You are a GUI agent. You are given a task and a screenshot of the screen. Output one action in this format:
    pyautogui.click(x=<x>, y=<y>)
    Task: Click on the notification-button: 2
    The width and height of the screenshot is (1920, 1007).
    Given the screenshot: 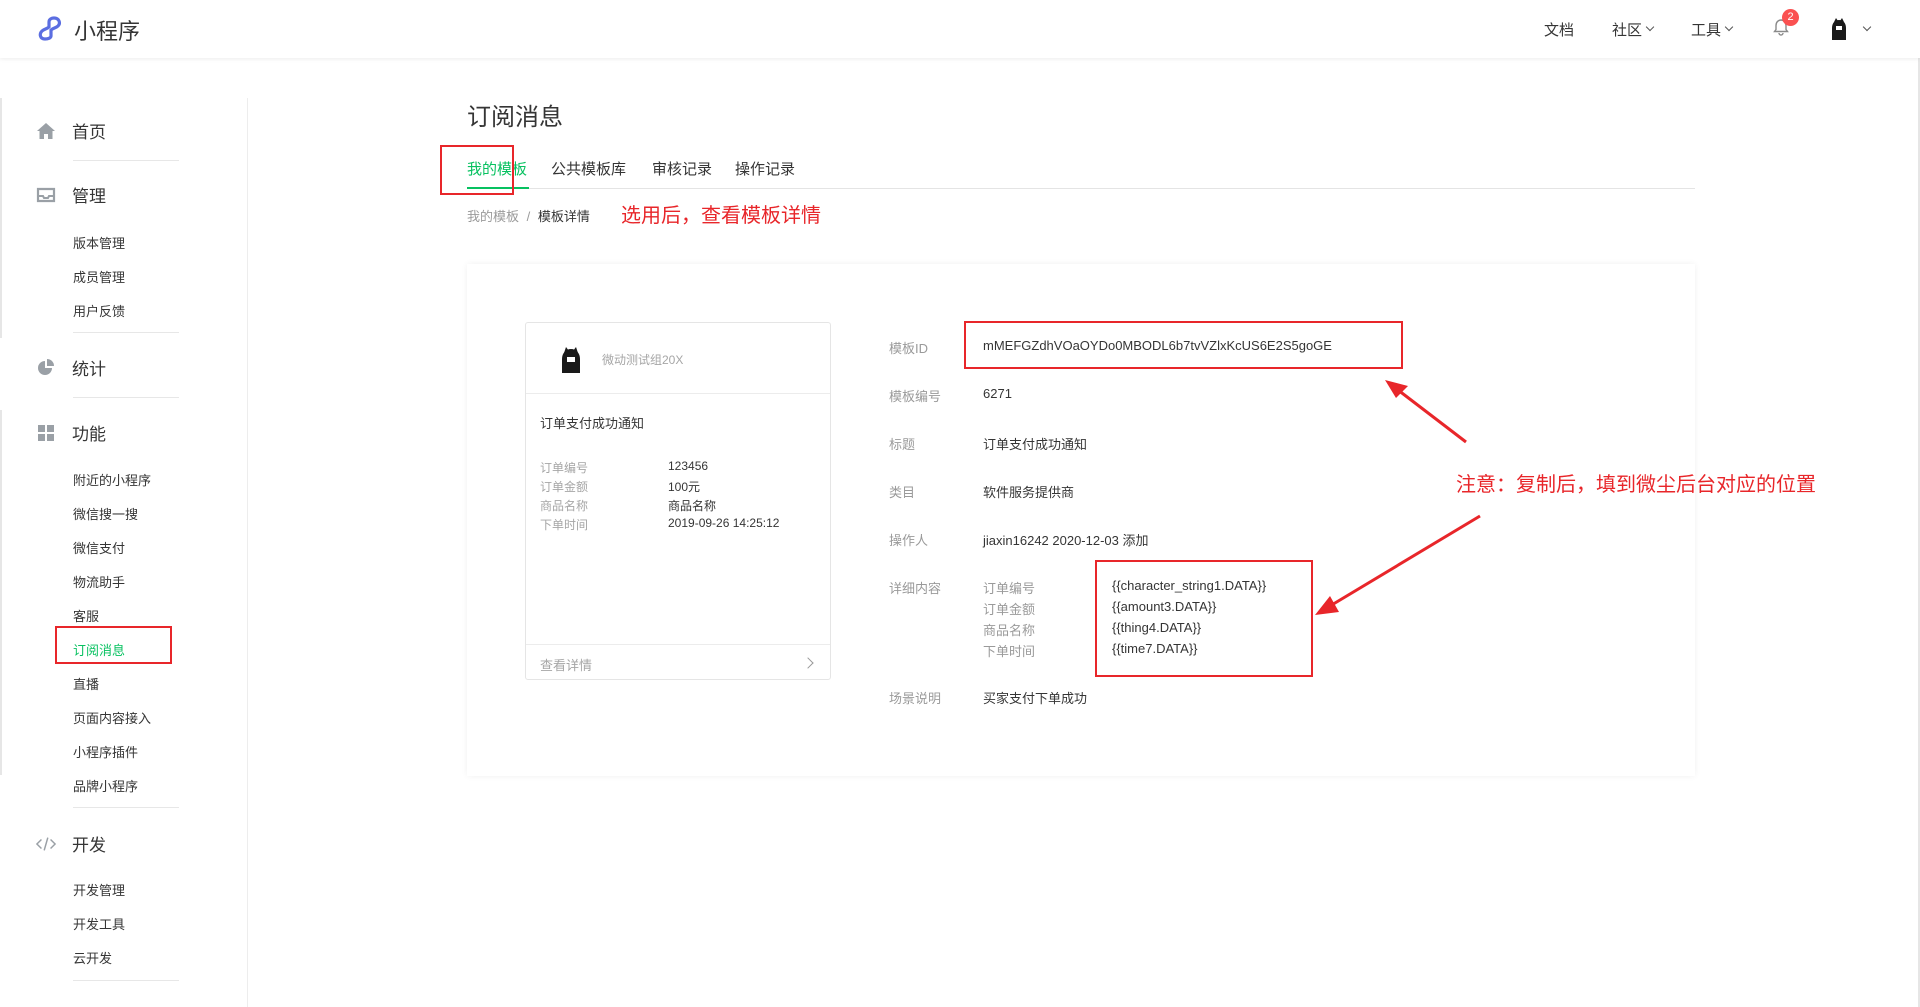 What is the action you would take?
    pyautogui.click(x=1785, y=24)
    